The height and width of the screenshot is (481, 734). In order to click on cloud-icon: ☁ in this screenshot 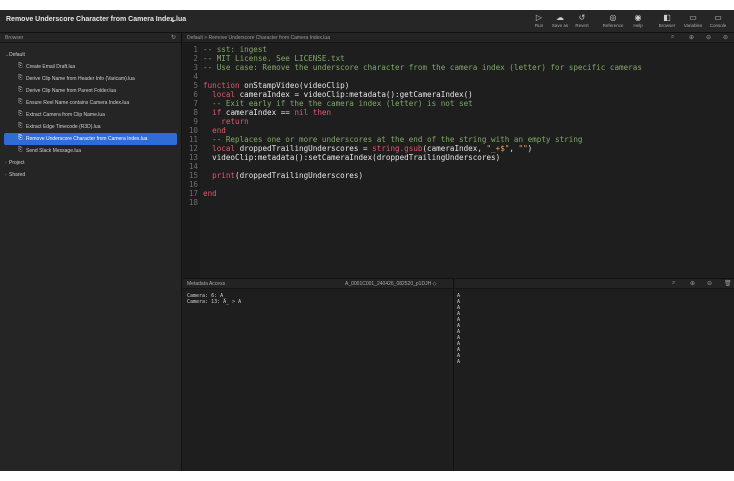, I will do `click(560, 17)`.